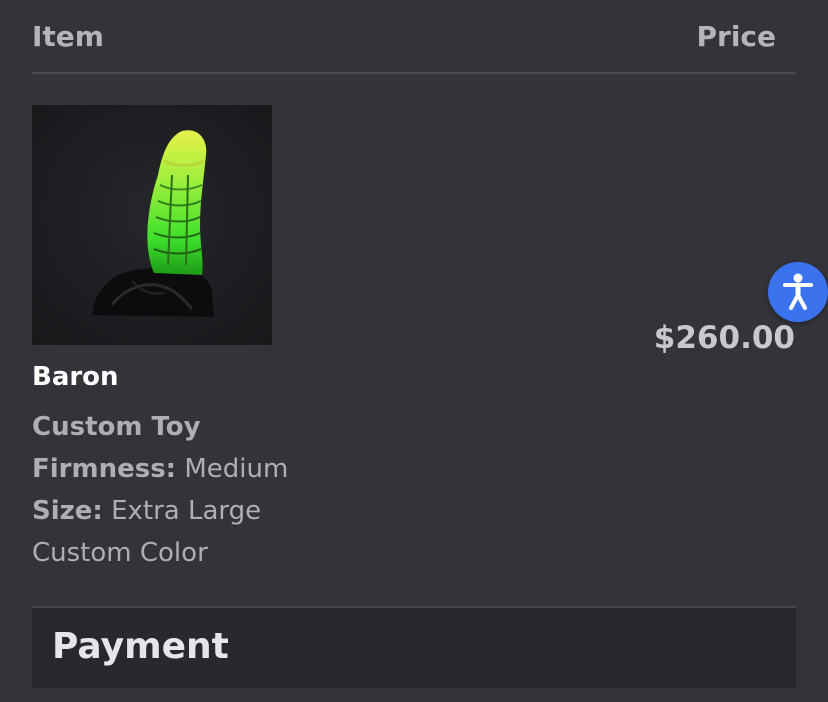 The image size is (828, 702). I want to click on accessibility-button, so click(798, 292).